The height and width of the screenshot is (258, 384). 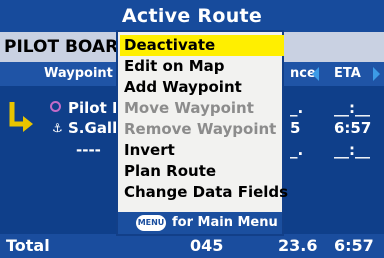 What do you see at coordinates (55, 106) in the screenshot?
I see `pilot-waypoint-icon` at bounding box center [55, 106].